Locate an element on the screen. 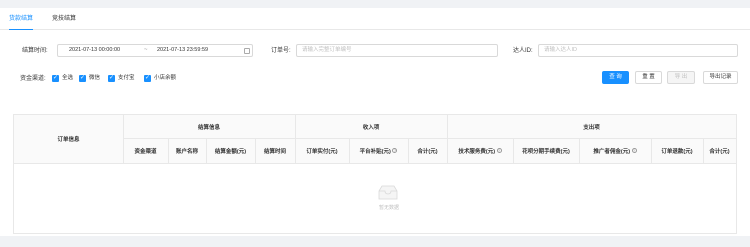 Image resolution: width=750 pixels, height=247 pixels. header-time: 结算时间 is located at coordinates (274, 151).